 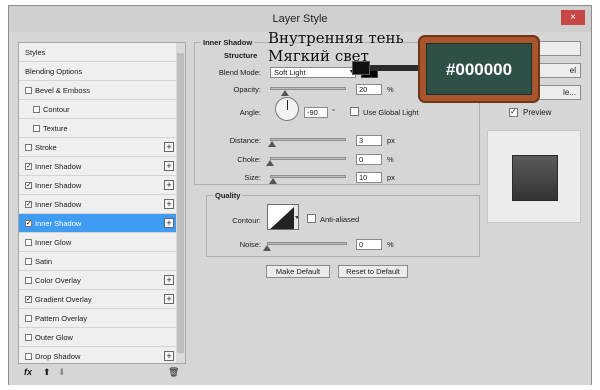 I want to click on move-up-icon: ⬆, so click(x=47, y=372).